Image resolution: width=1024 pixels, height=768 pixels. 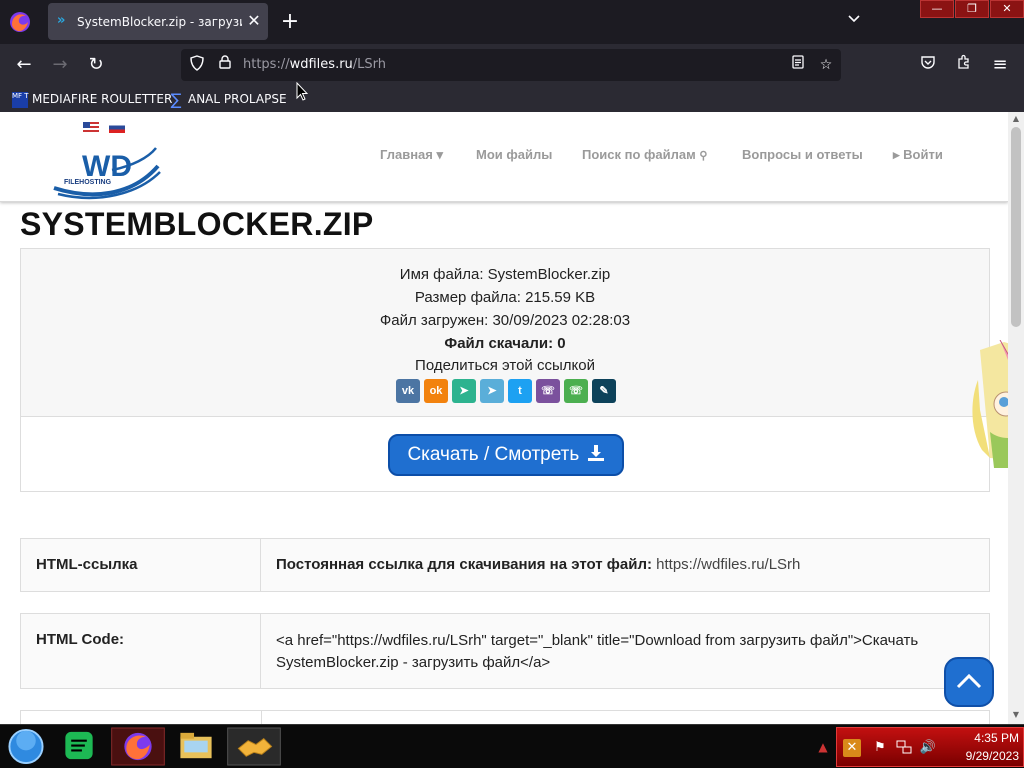 What do you see at coordinates (20, 99) in the screenshot?
I see `mediafire-icon: MF T` at bounding box center [20, 99].